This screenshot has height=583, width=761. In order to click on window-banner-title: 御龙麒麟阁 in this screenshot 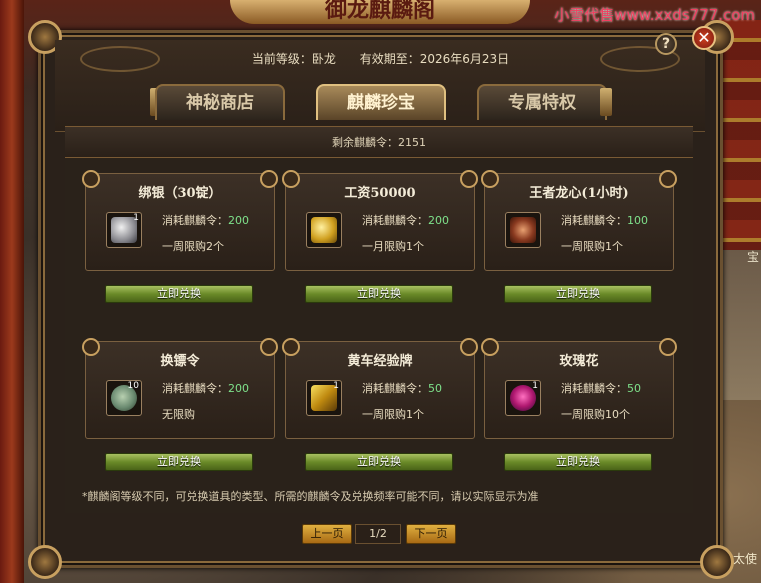, I will do `click(380, 12)`.